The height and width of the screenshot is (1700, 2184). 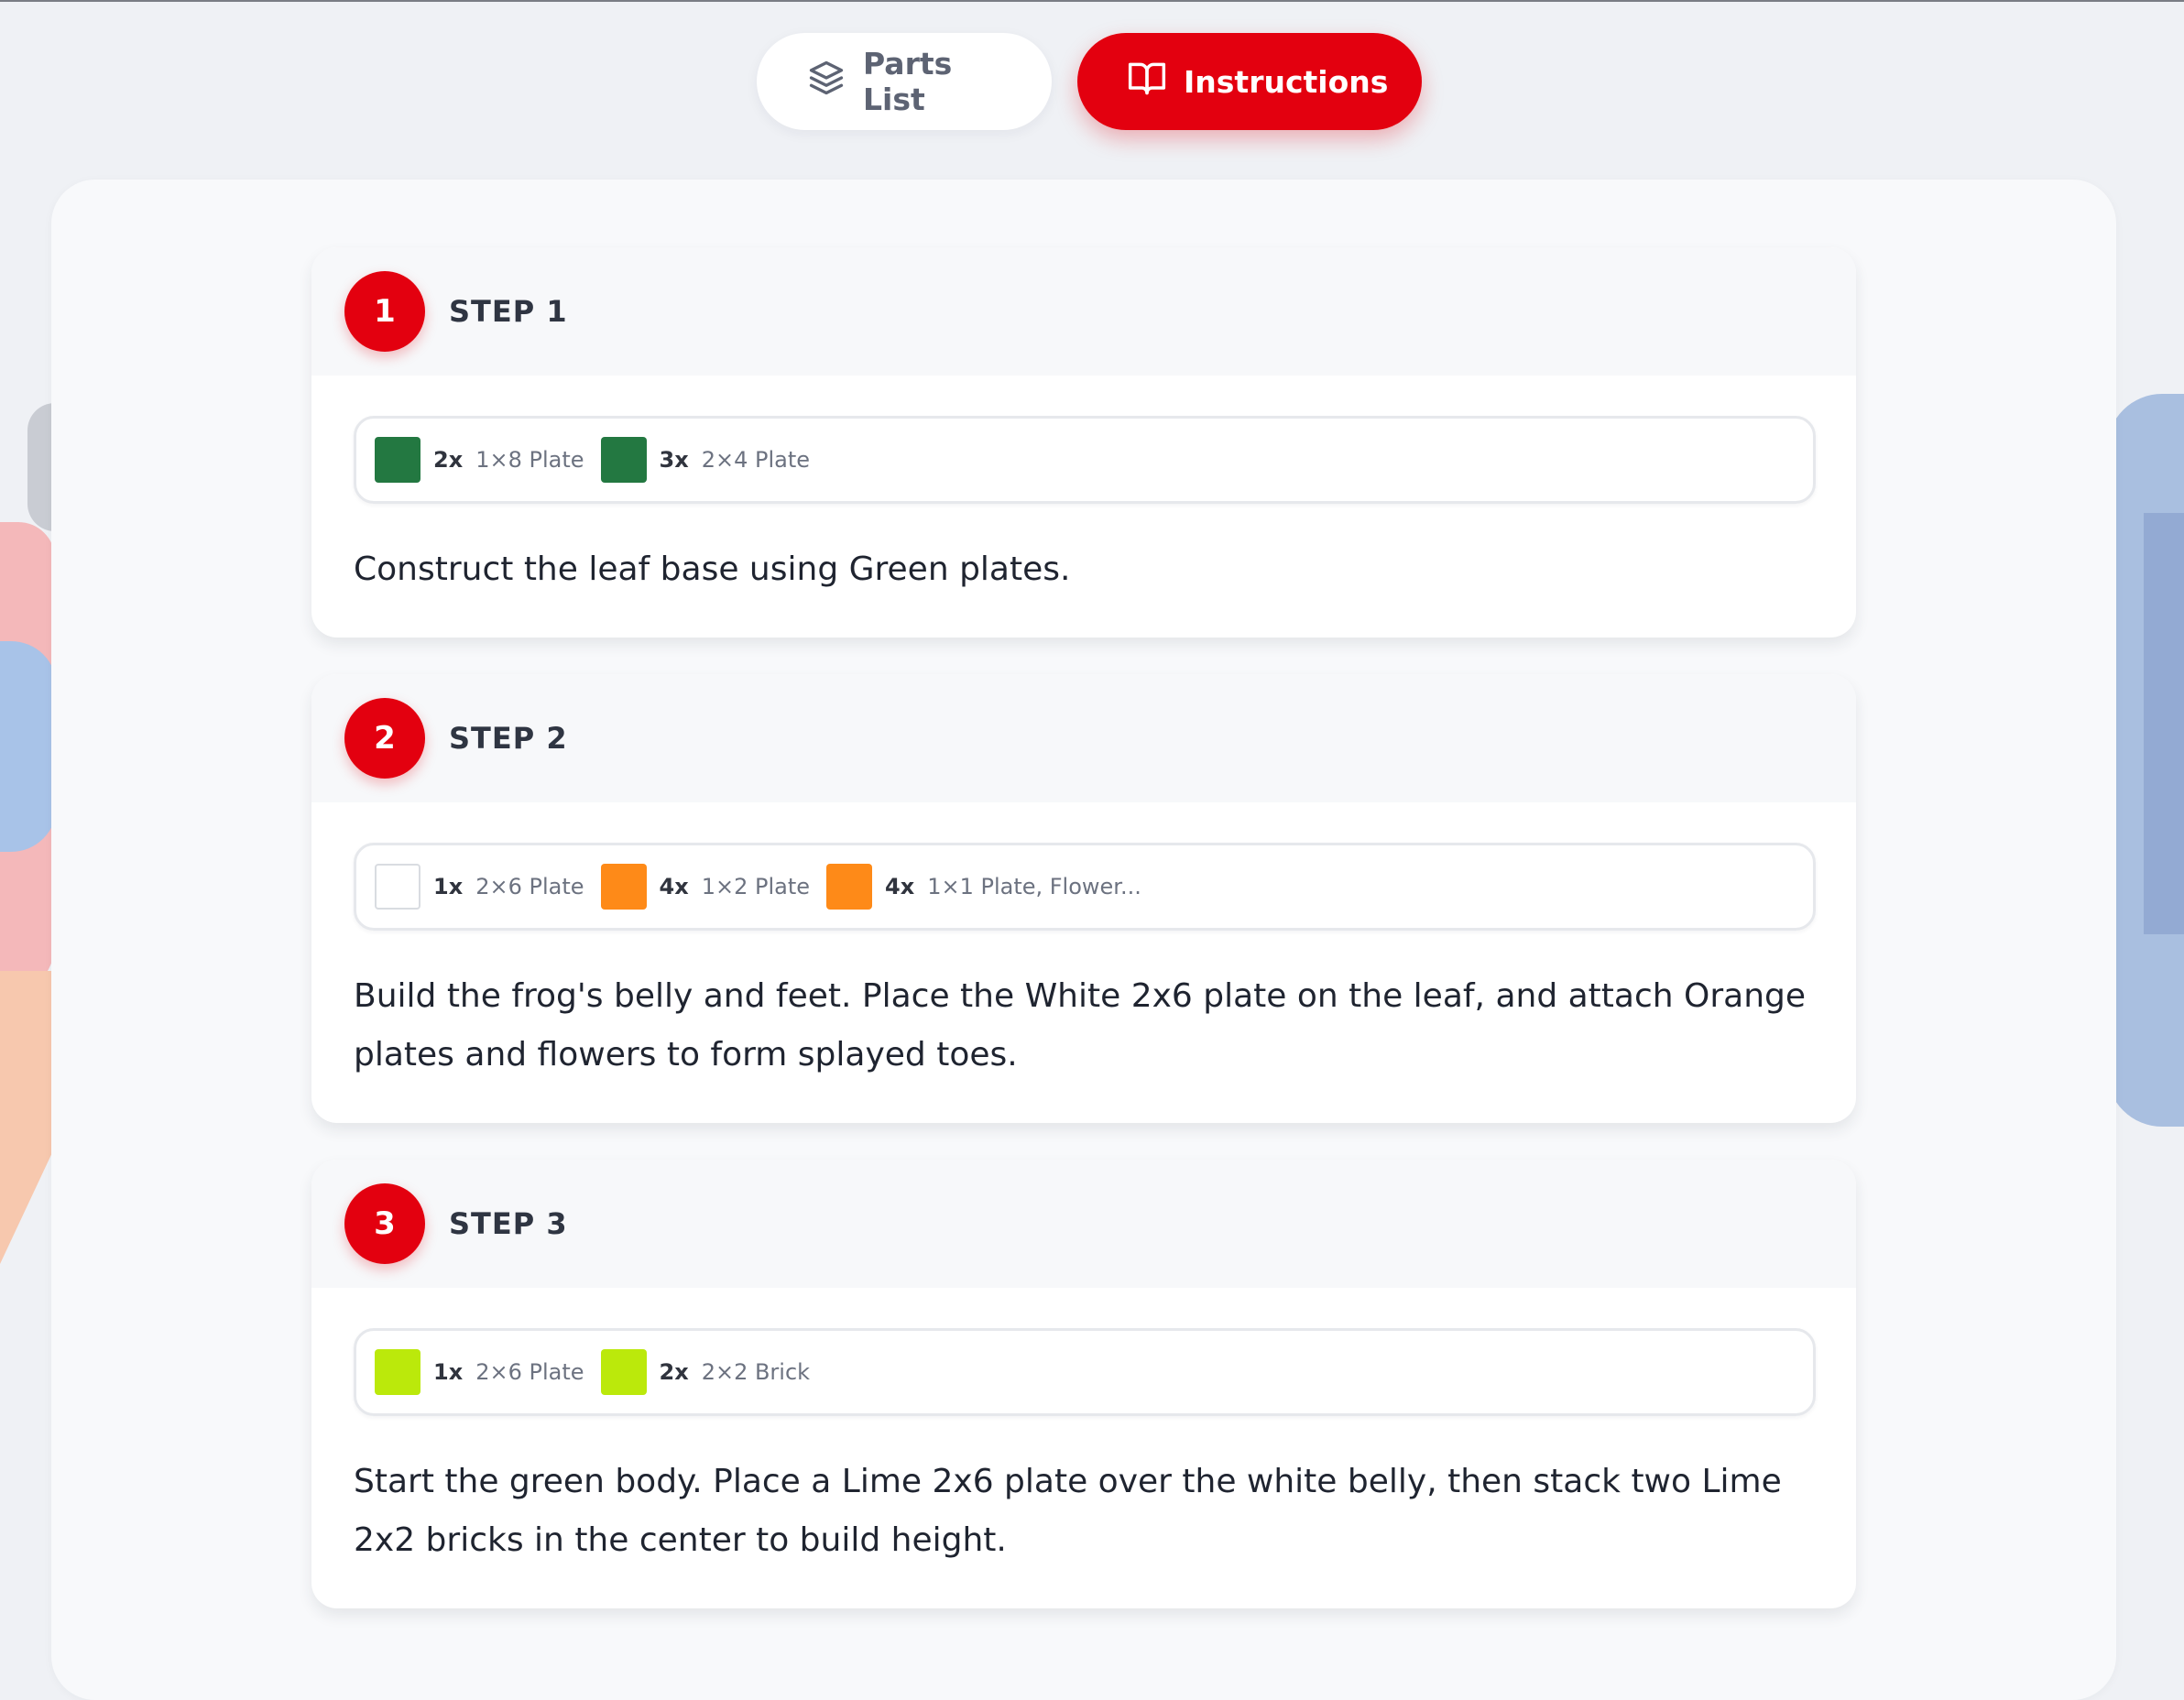 I want to click on part-item: 2x 1×8 Plate, so click(x=479, y=460).